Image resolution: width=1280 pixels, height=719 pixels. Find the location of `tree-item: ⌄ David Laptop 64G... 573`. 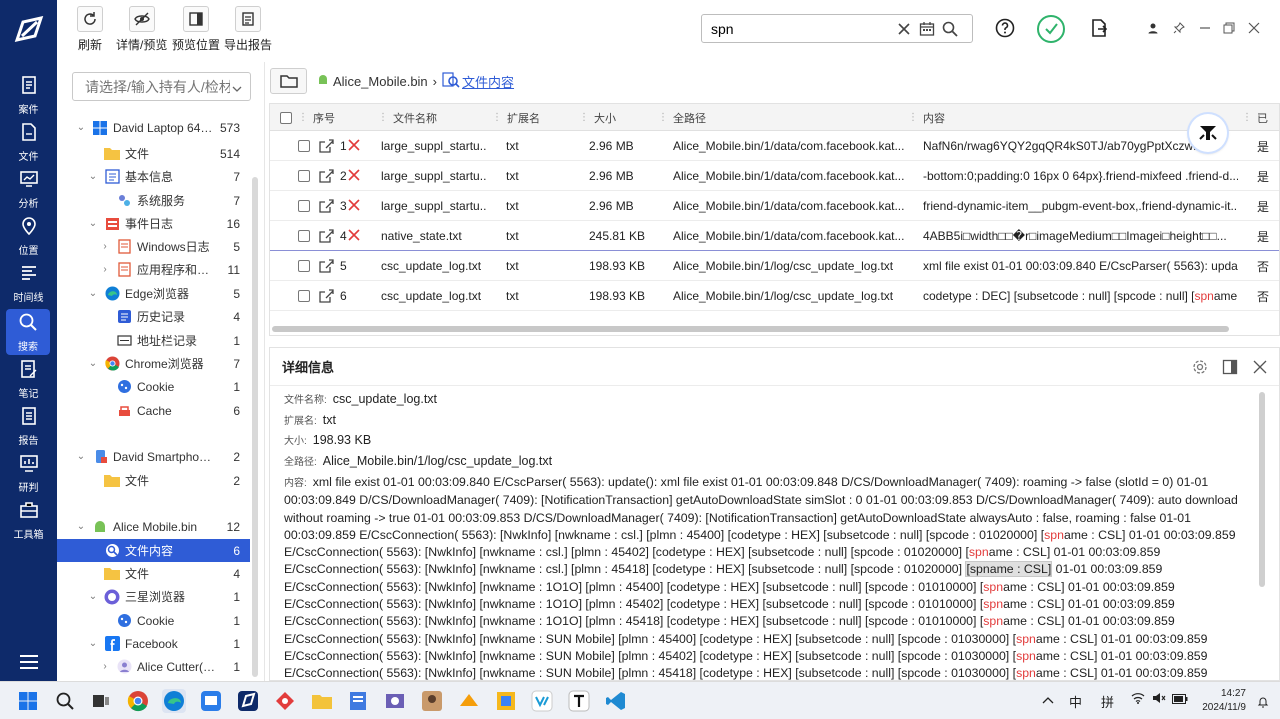

tree-item: ⌄ David Laptop 64G... 573 is located at coordinates (153, 127).